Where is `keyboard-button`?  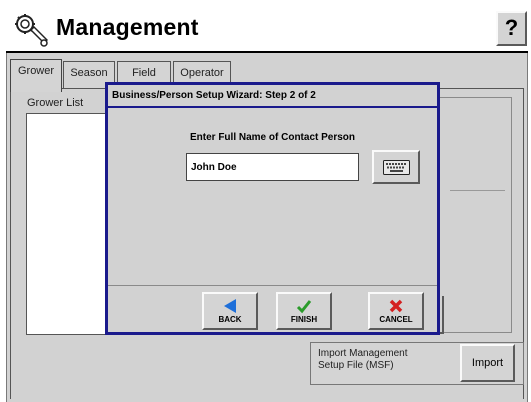
keyboard-button is located at coordinates (396, 167).